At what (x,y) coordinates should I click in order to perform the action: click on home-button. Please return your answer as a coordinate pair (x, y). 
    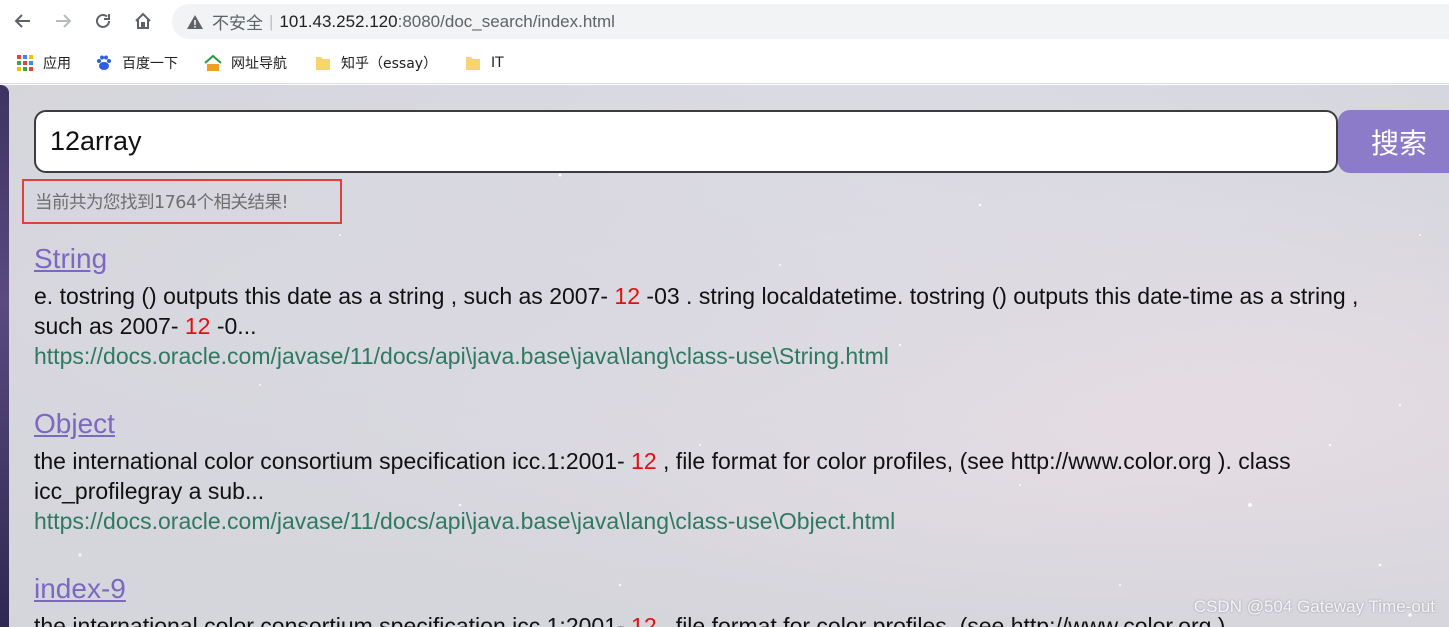
    Looking at the image, I should click on (143, 21).